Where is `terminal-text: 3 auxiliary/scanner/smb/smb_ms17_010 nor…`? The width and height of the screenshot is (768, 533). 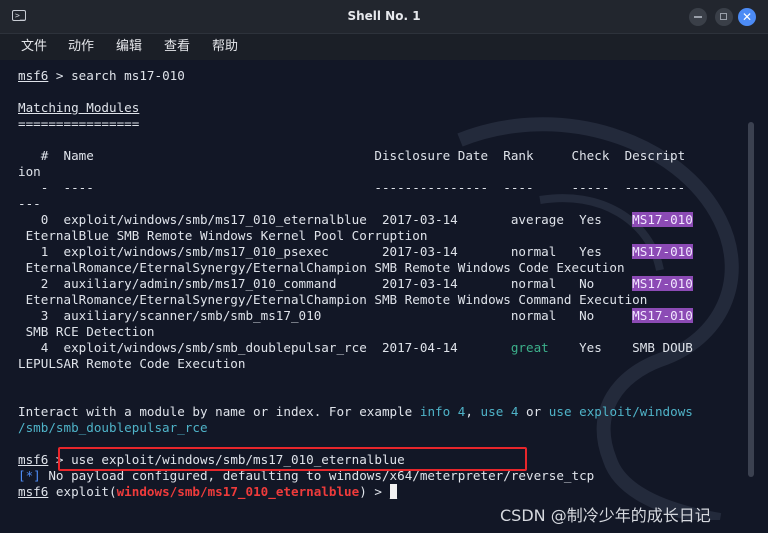
terminal-text: 3 auxiliary/scanner/smb/smb_ms17_010 nor… is located at coordinates (325, 315).